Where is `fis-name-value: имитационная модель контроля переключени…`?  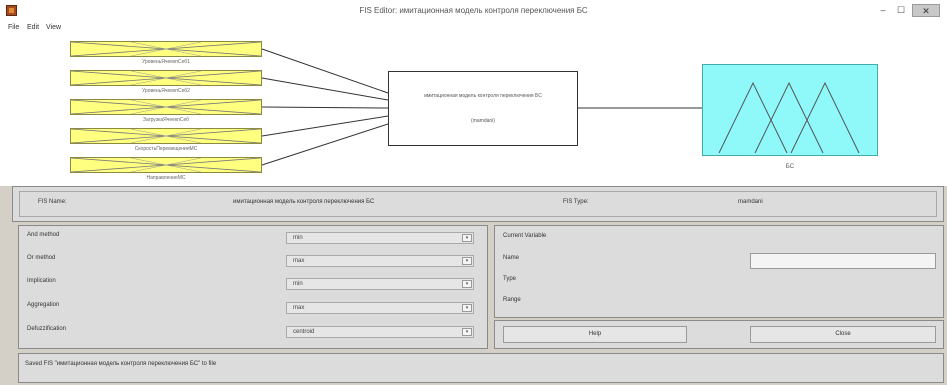
fis-name-value: имитационная модель контроля переключени… is located at coordinates (304, 202).